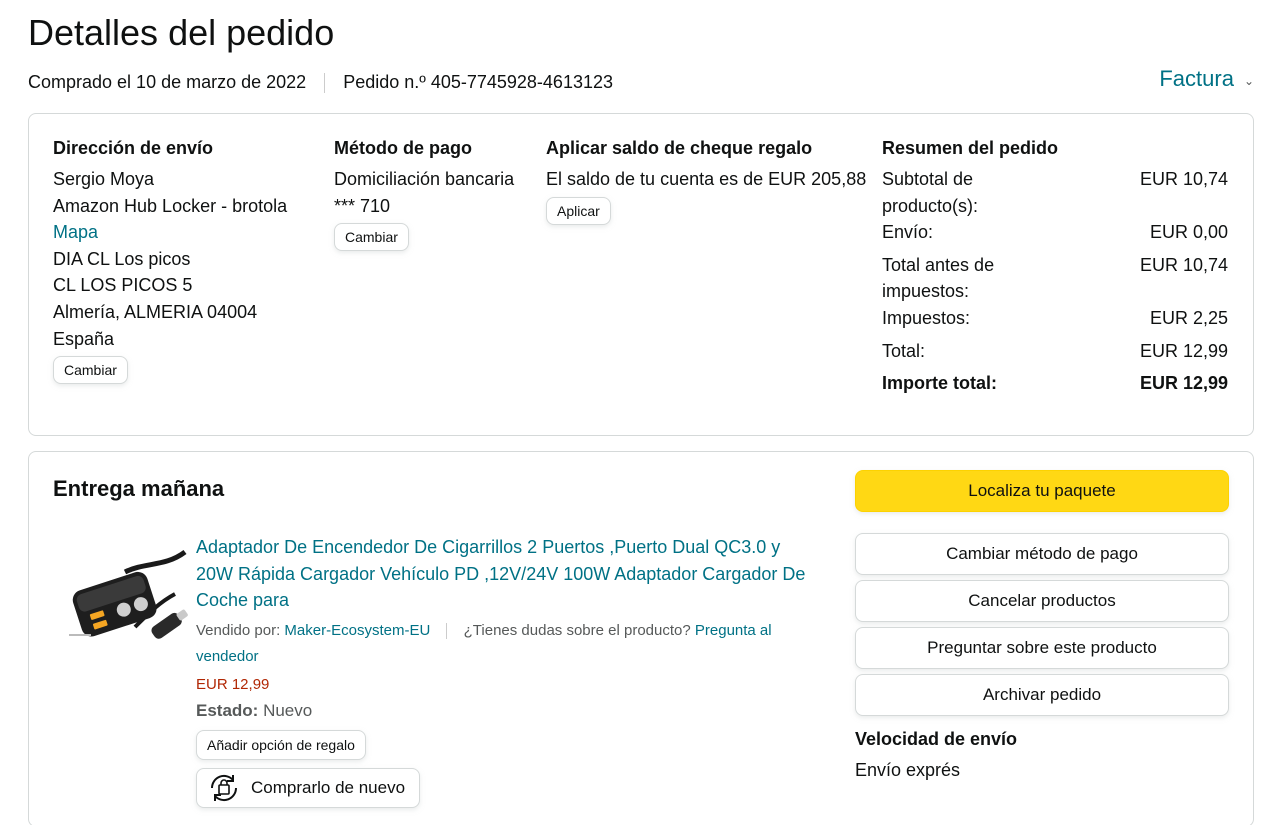 This screenshot has height=825, width=1280. Describe the element at coordinates (578, 210) in the screenshot. I see `apply-gift-card-button: Aplicar` at that location.